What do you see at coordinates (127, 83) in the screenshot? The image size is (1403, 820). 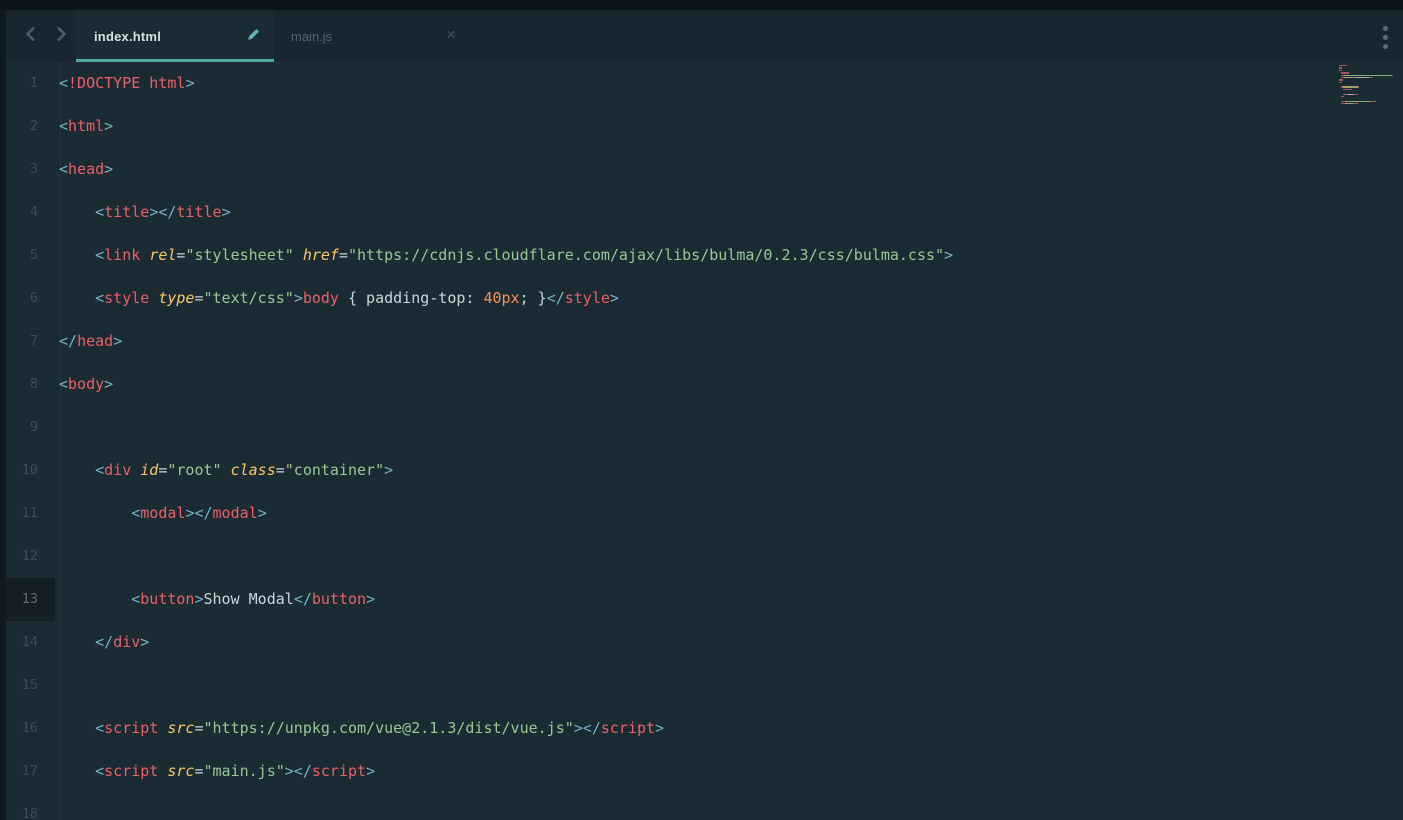 I see `code-text: <!DOCTYPE html>` at bounding box center [127, 83].